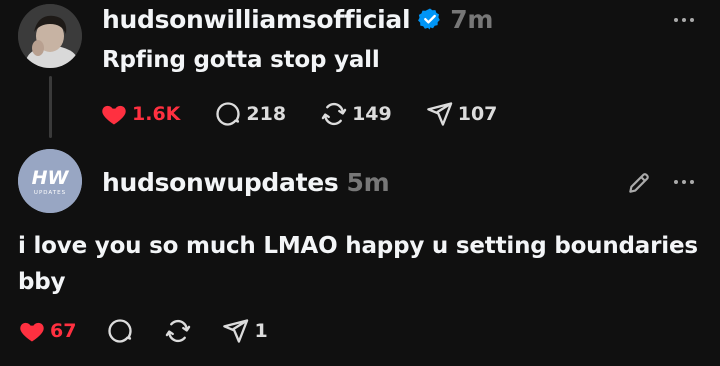 The width and height of the screenshot is (720, 366). What do you see at coordinates (220, 182) in the screenshot?
I see `username: hudsonwupdates` at bounding box center [220, 182].